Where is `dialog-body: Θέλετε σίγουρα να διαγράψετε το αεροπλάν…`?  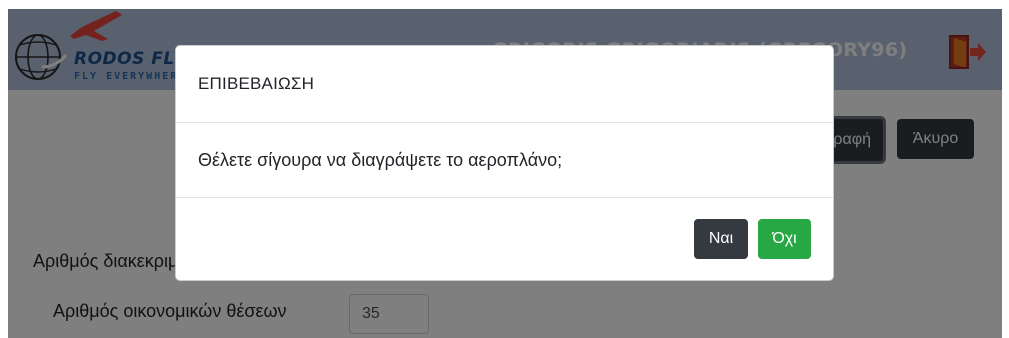 dialog-body: Θέλετε σίγουρα να διαγράψετε το αεροπλάν… is located at coordinates (504, 160).